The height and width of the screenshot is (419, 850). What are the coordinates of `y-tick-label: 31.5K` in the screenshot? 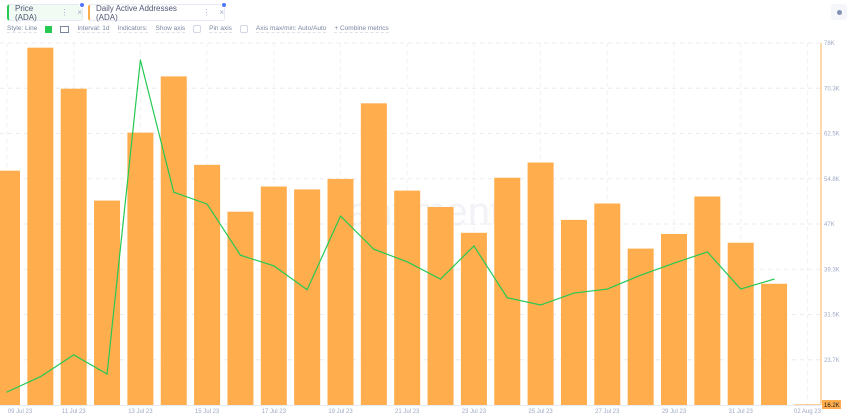 It's located at (832, 316).